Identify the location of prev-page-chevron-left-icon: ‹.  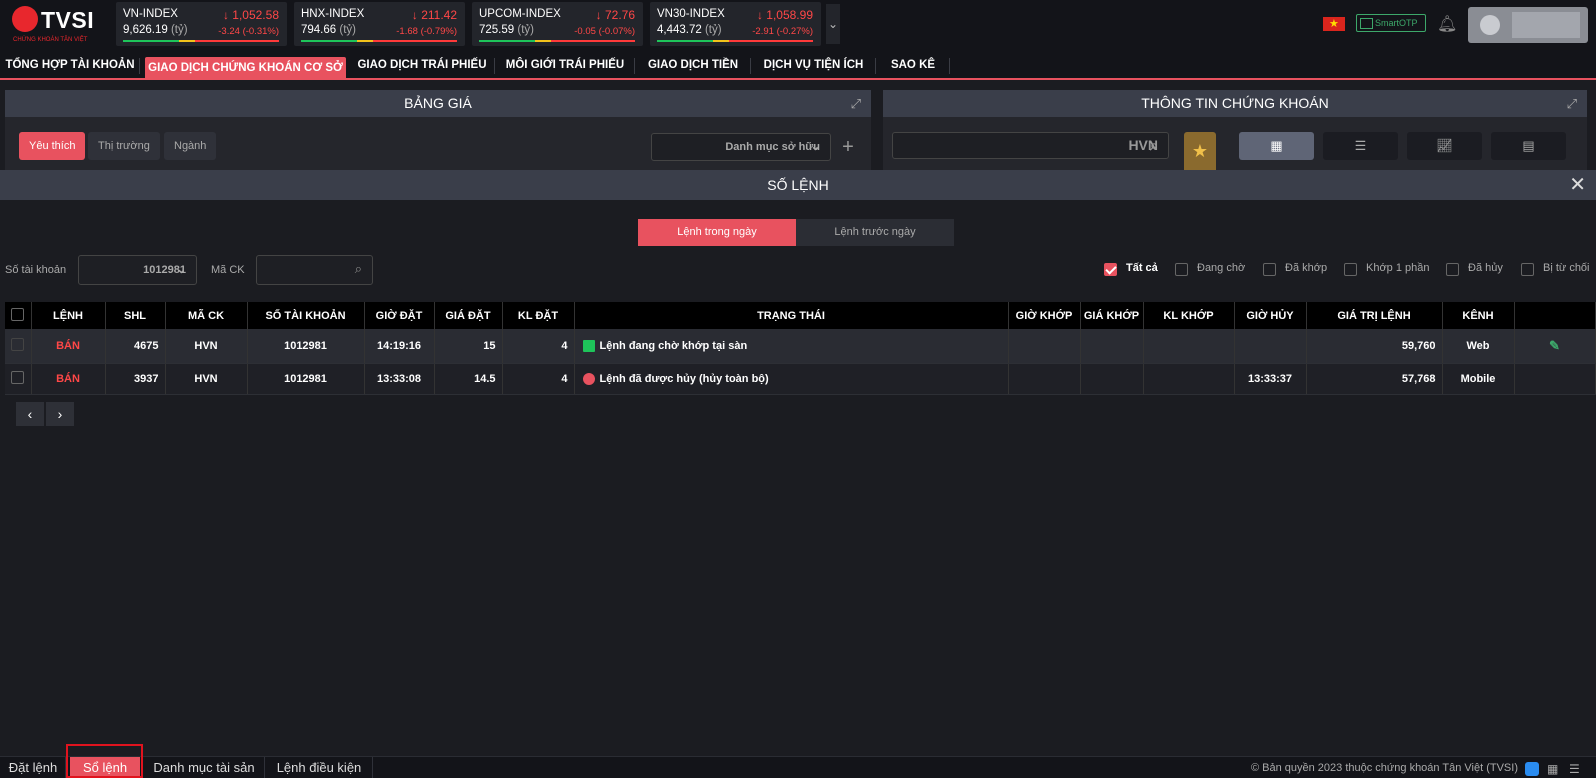
(30, 414).